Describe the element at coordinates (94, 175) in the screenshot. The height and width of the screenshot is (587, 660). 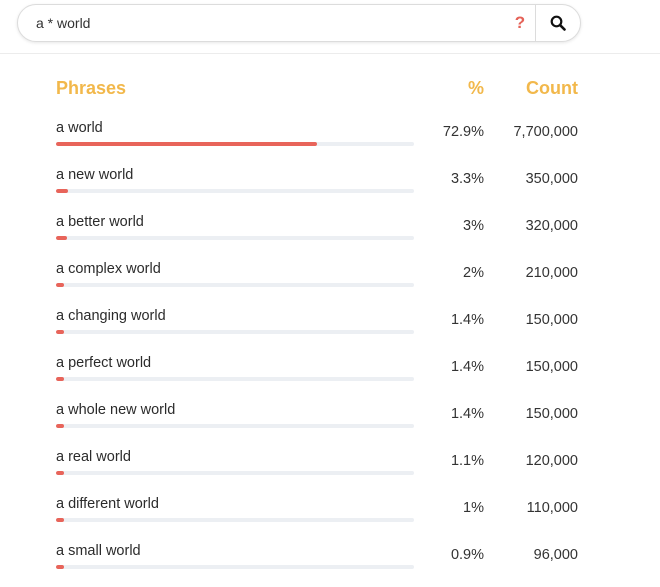
I see `phrase-text: a new world` at that location.